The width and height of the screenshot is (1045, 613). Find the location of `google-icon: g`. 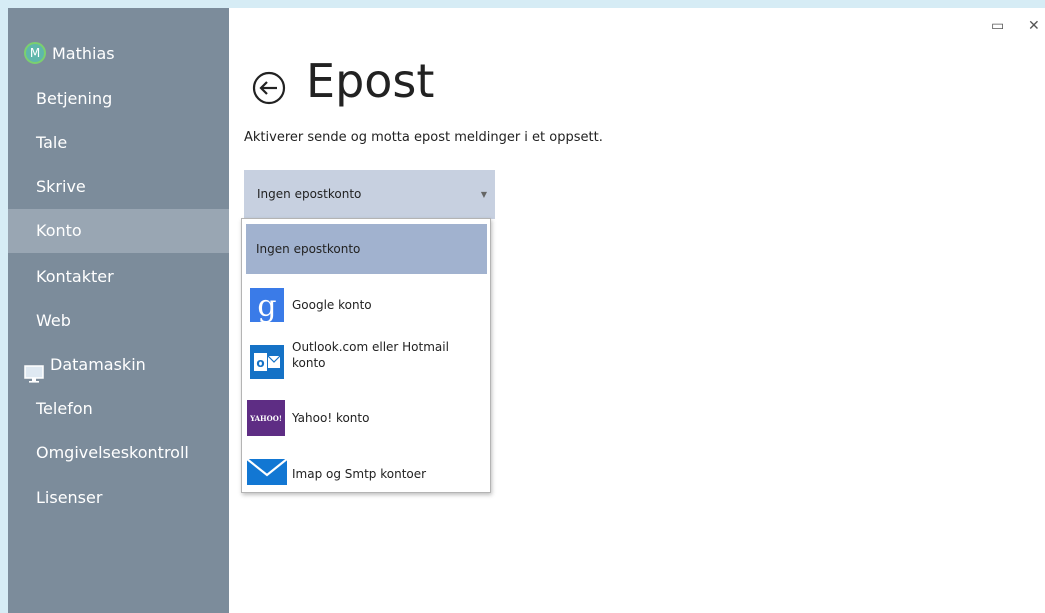

google-icon: g is located at coordinates (267, 306).